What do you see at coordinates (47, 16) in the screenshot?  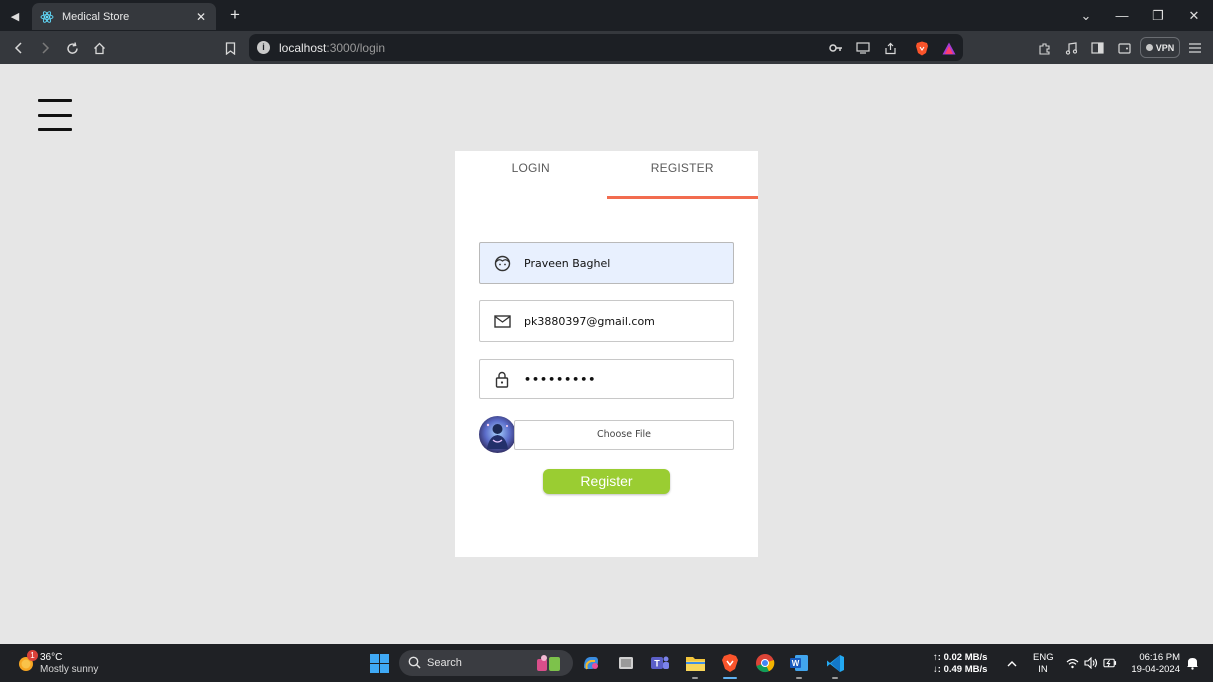 I see `react-favicon-icon` at bounding box center [47, 16].